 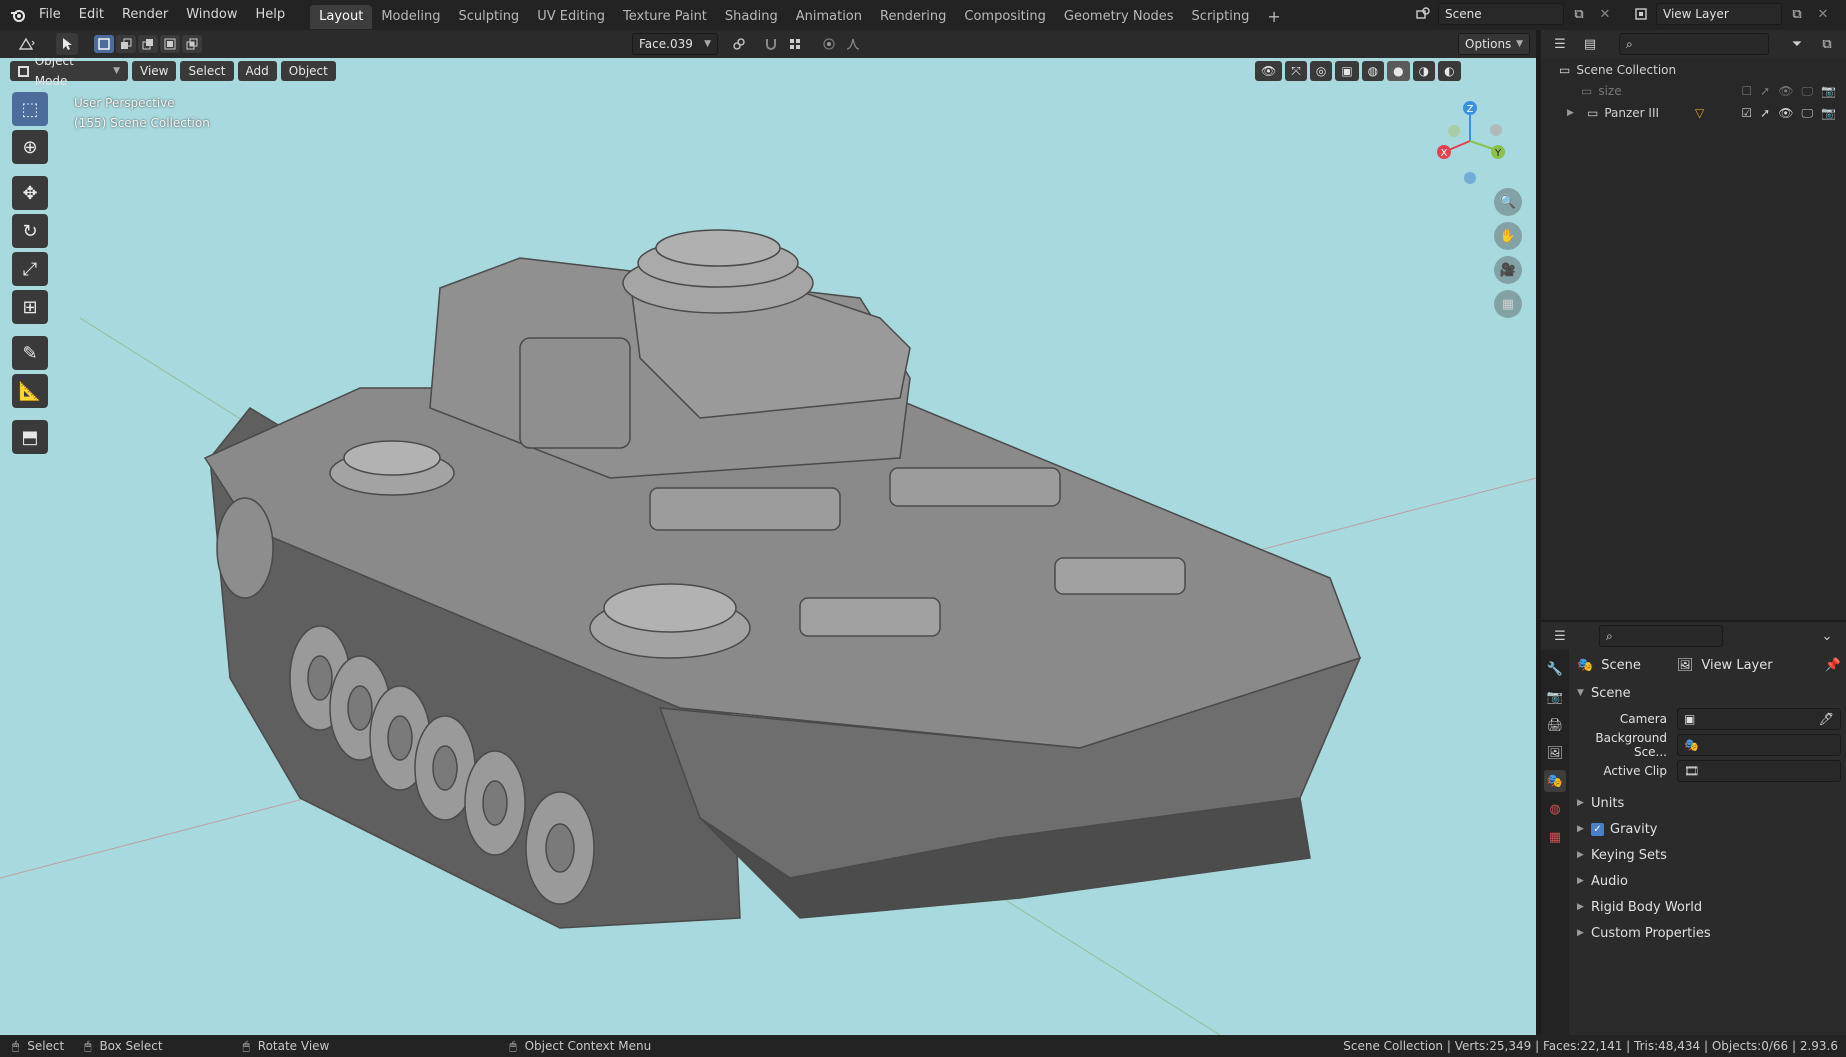 What do you see at coordinates (170, 44) in the screenshot?
I see `select-invert-icon` at bounding box center [170, 44].